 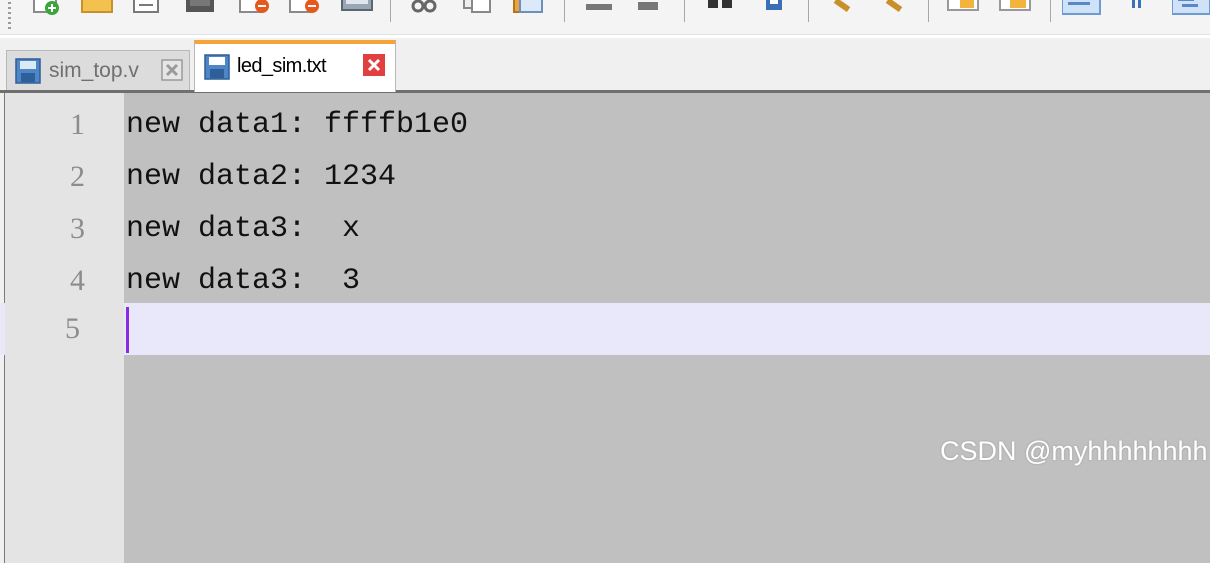 I want to click on tab-led-sim: led_sim.txt, so click(x=295, y=66).